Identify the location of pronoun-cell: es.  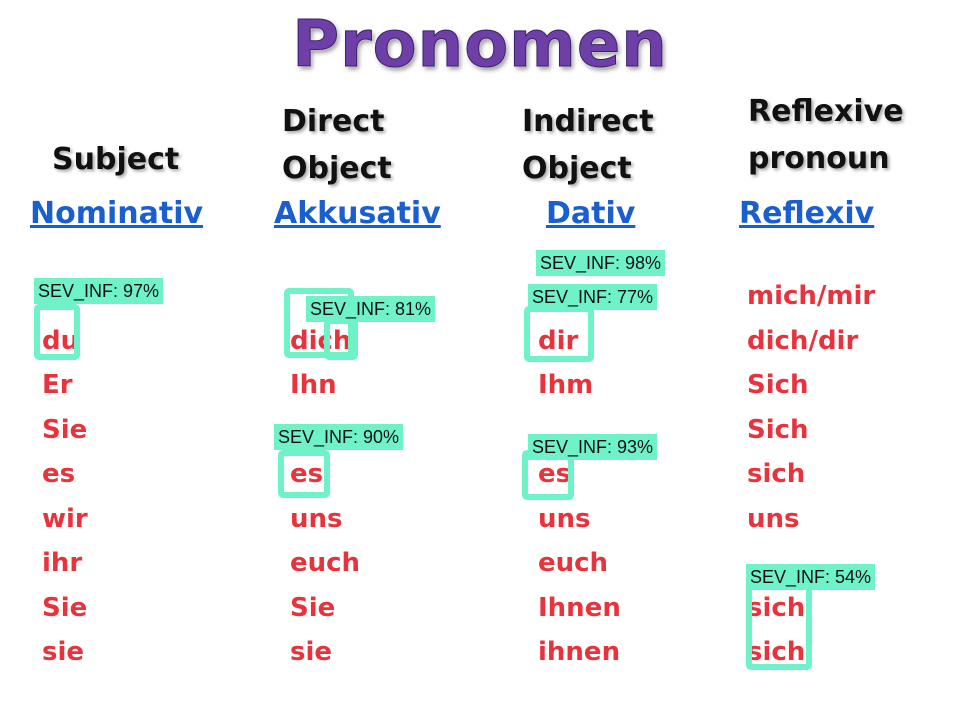
(59, 474).